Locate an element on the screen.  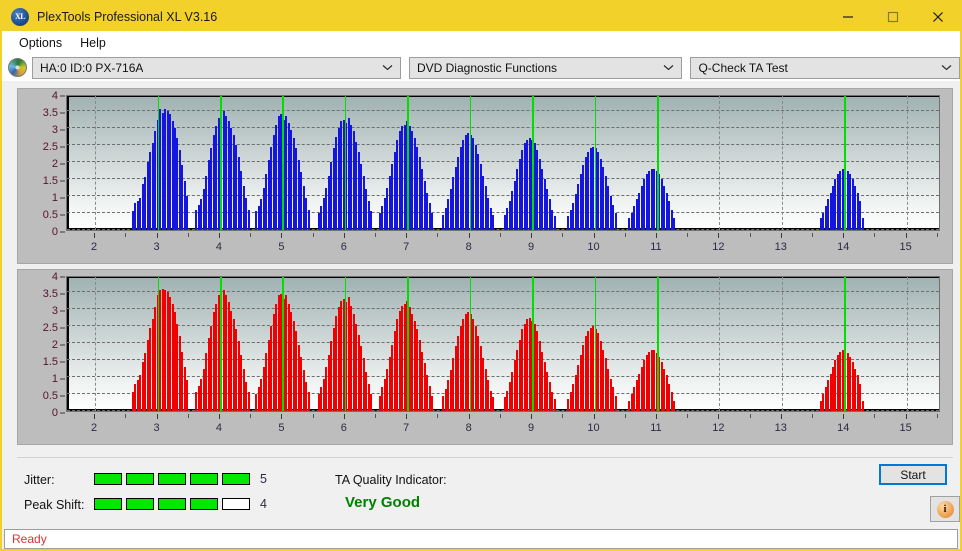
peak-shift-chart-y-axis: 0 0.5 1 1.5 2 2.5 3 3.5 4 is located at coordinates (41, 344).